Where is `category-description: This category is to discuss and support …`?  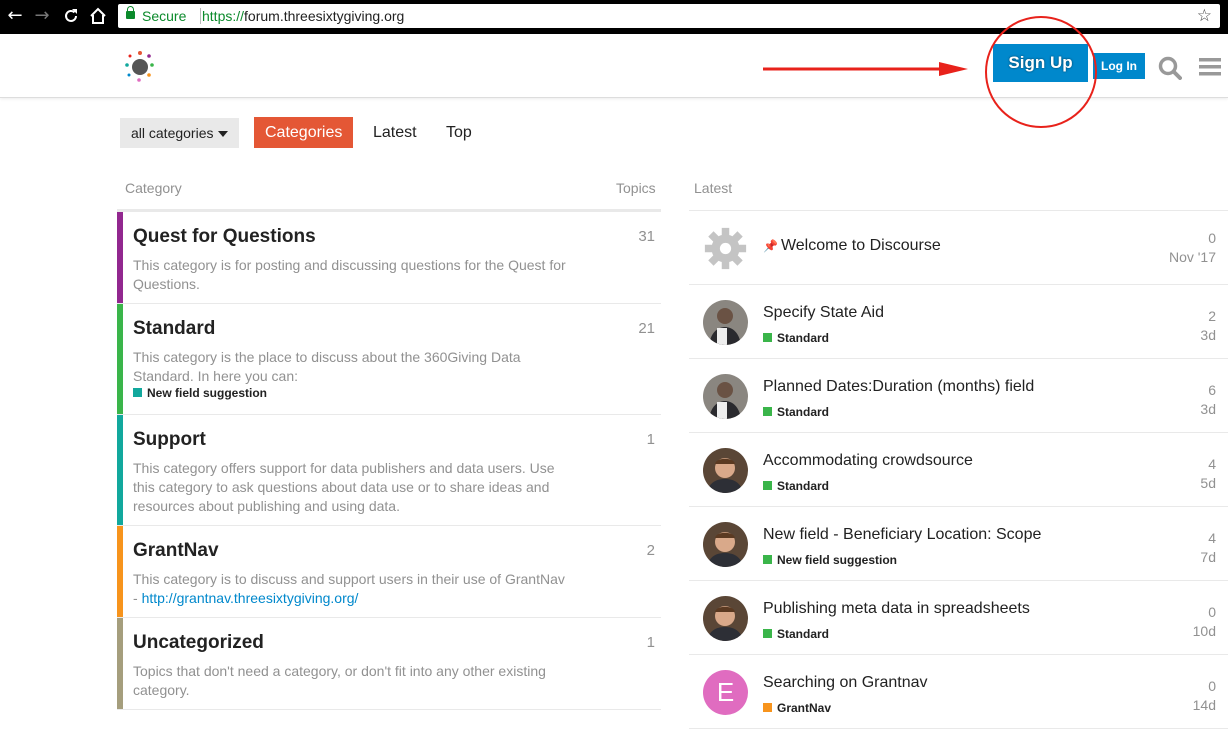
category-description: This category is to discuss and support … is located at coordinates (353, 589).